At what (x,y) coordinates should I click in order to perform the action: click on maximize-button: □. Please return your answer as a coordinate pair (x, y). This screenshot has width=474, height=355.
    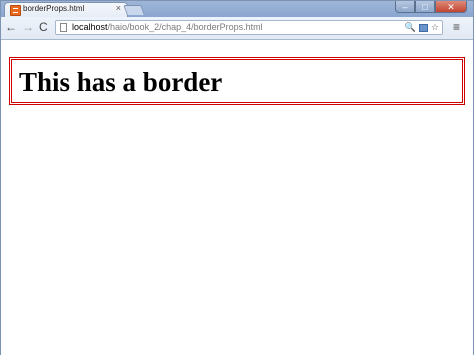
    Looking at the image, I should click on (425, 7).